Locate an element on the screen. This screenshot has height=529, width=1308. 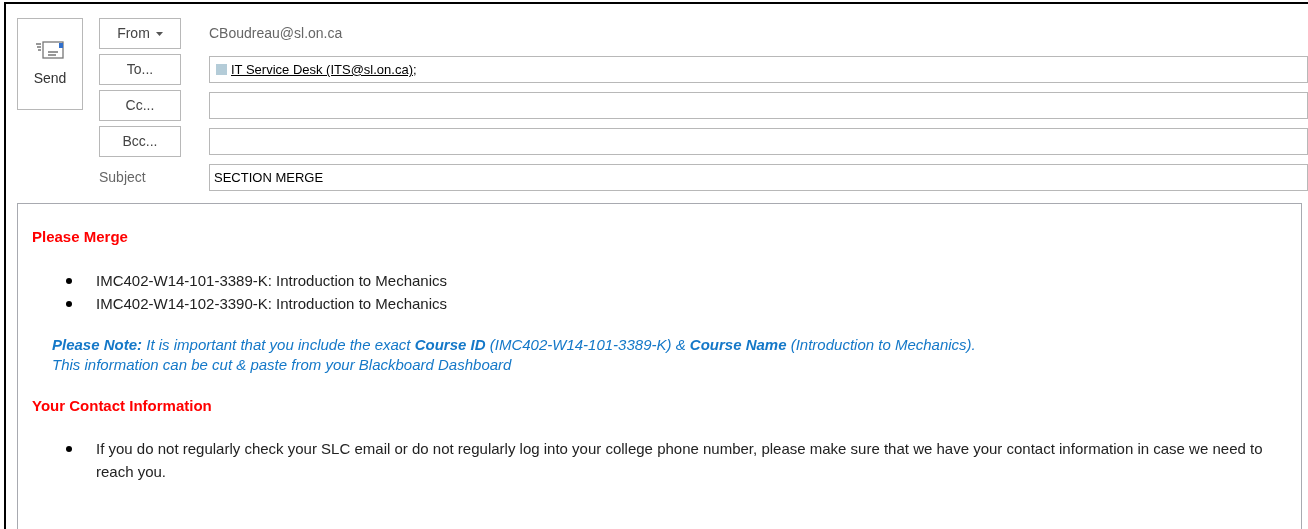
contact-icon is located at coordinates (221, 69).